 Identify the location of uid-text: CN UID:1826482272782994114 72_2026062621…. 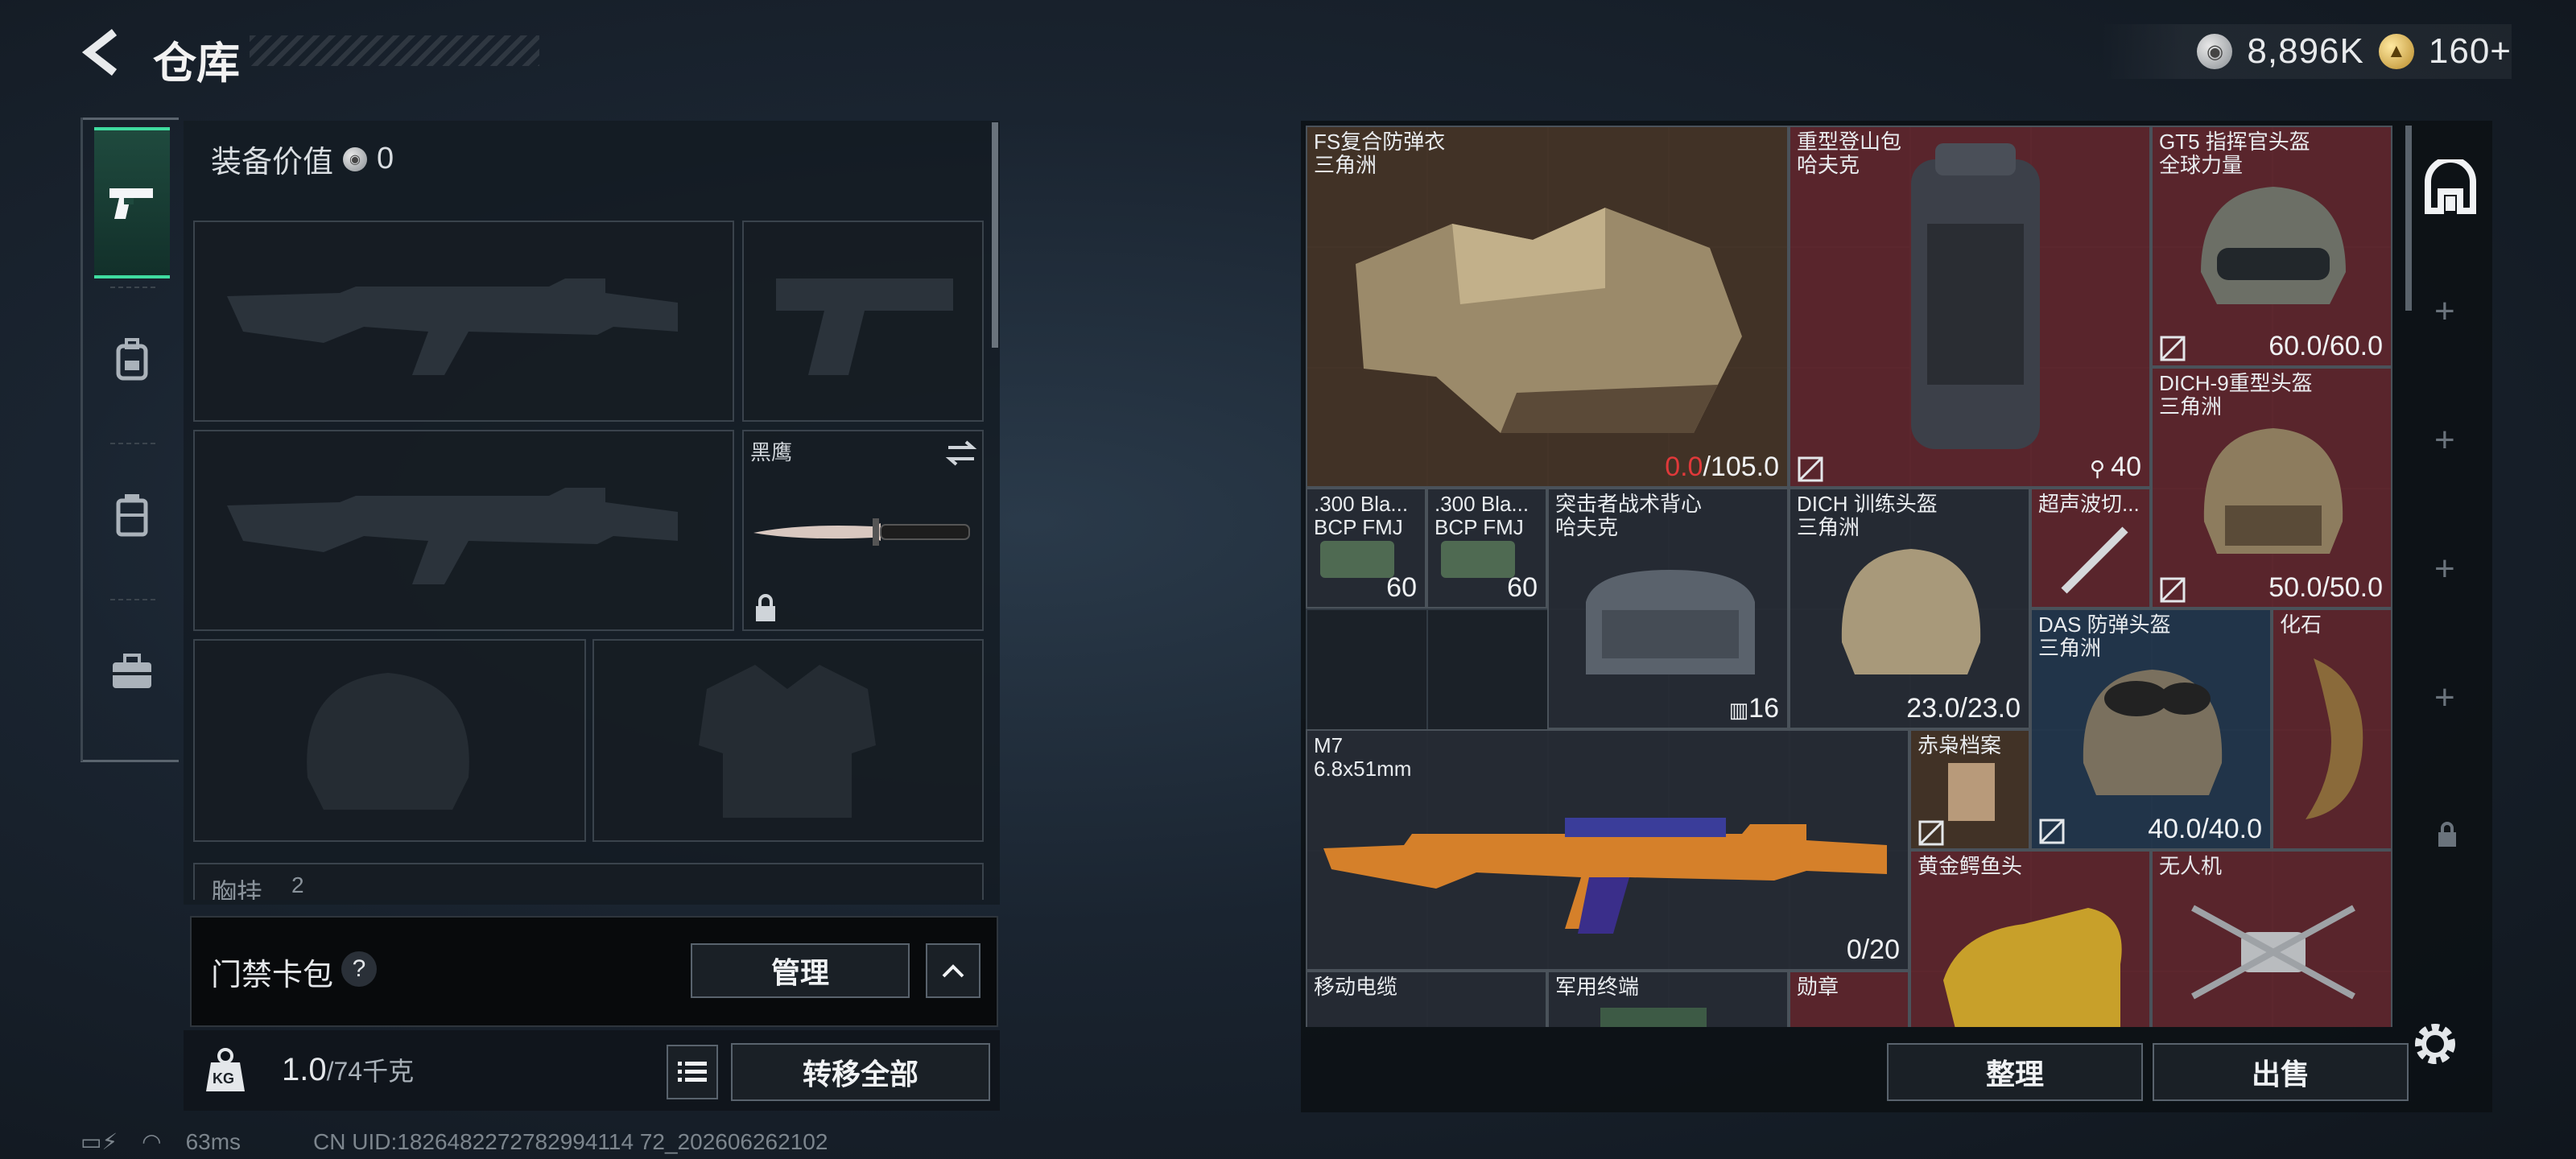
(570, 1141).